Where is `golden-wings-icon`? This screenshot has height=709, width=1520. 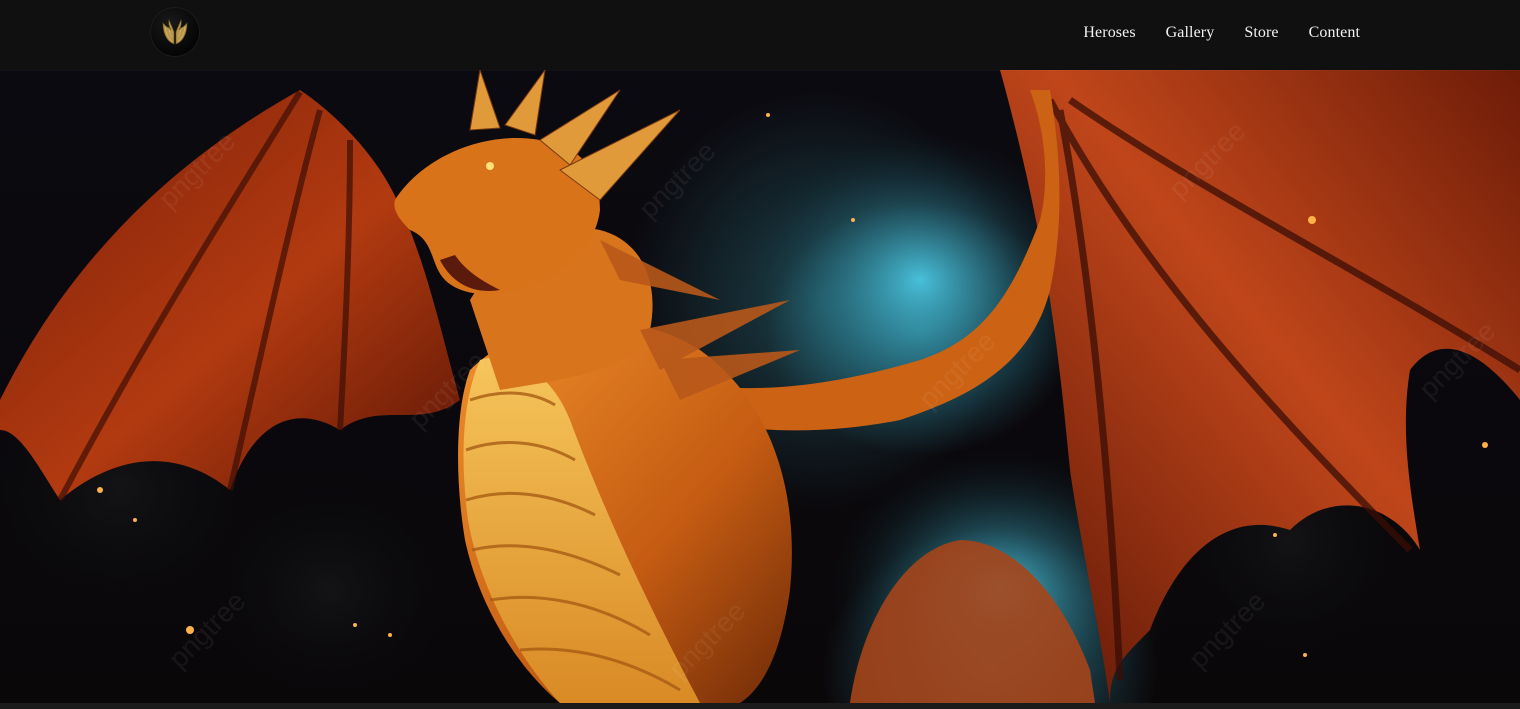
golden-wings-icon is located at coordinates (175, 32).